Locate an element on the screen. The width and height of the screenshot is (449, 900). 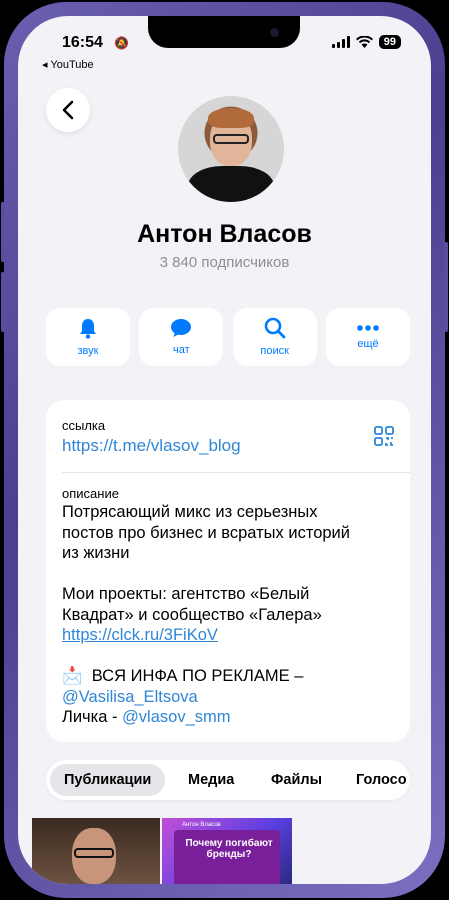
thumbnail-author: Антон Власов is located at coordinates (201, 825).